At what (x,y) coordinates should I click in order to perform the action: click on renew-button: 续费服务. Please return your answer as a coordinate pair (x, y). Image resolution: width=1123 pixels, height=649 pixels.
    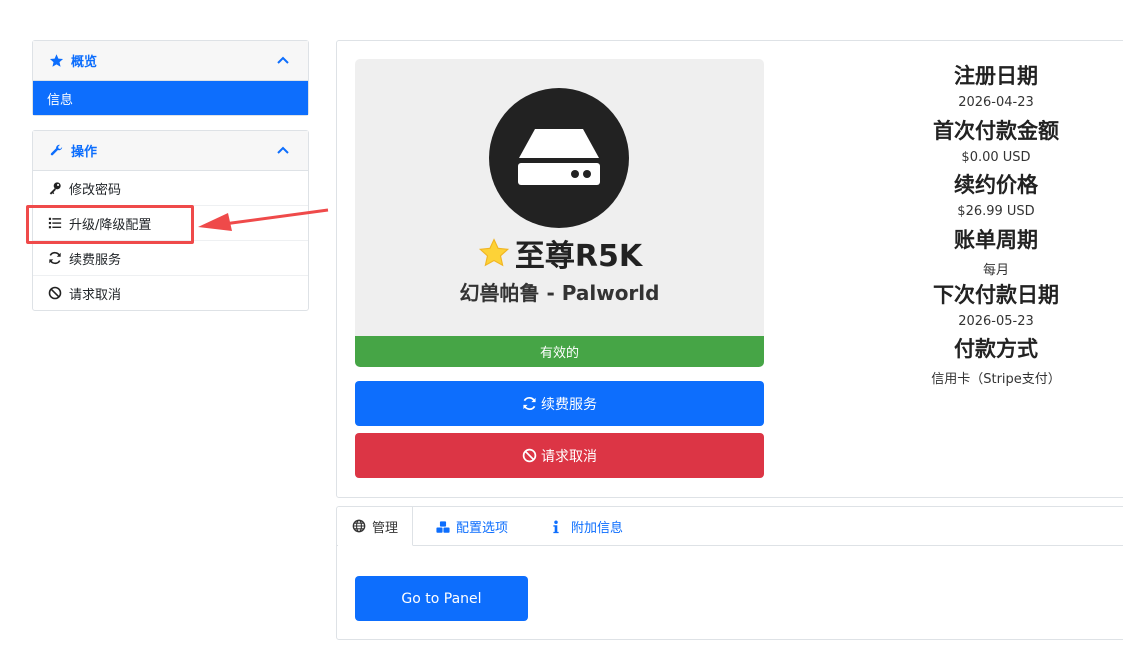
    Looking at the image, I should click on (559, 403).